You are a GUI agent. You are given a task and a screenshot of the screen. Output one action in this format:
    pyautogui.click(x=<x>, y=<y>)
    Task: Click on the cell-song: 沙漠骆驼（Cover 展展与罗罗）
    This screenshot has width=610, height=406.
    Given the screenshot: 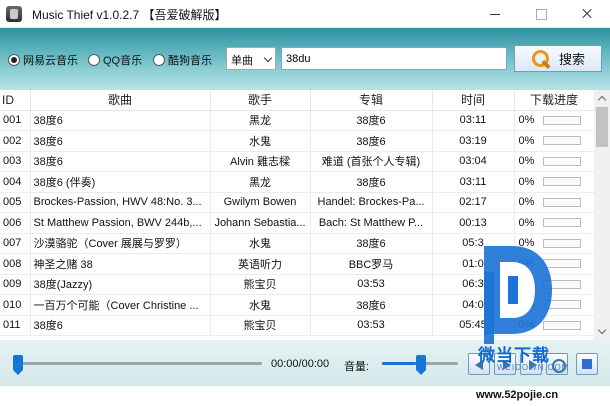 What is the action you would take?
    pyautogui.click(x=120, y=243)
    